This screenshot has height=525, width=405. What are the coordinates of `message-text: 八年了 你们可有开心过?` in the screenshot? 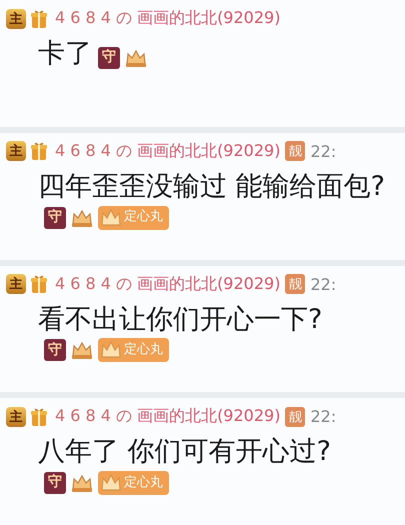 It's located at (184, 452).